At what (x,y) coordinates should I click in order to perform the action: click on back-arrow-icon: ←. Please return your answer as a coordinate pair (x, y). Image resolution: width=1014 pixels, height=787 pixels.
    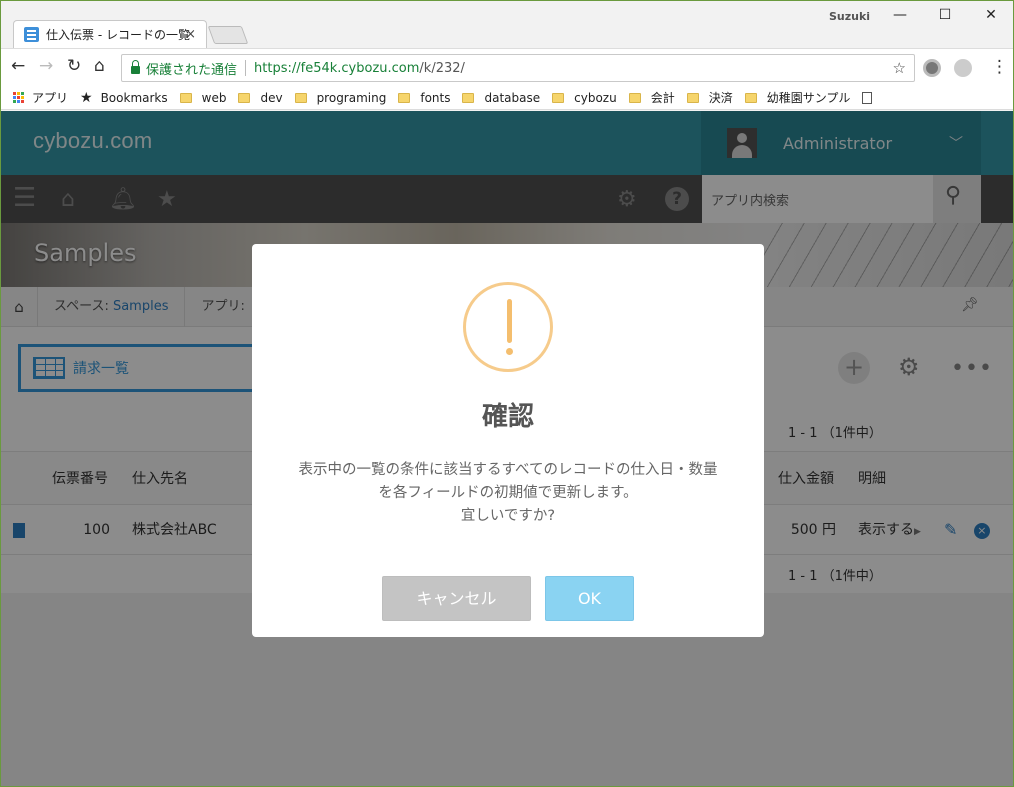
    Looking at the image, I should click on (18, 66).